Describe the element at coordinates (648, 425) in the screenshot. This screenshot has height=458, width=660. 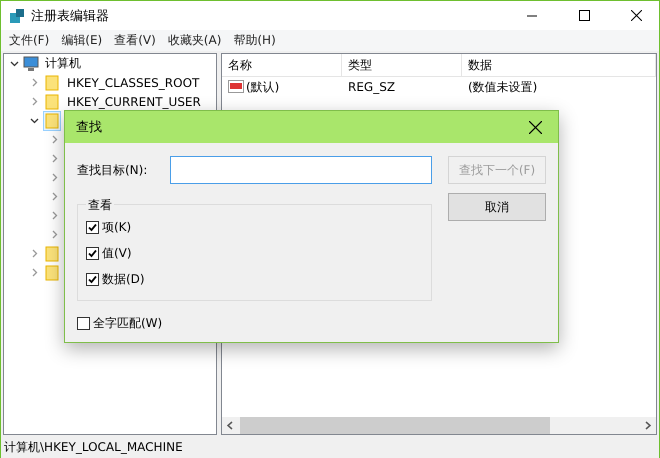
I see `scroll-right-icon` at that location.